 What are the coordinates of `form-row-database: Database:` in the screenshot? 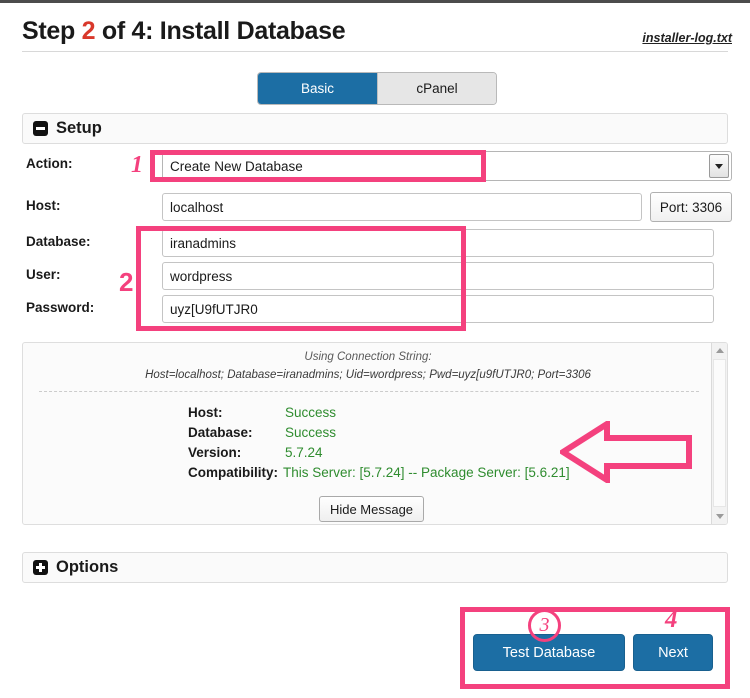 It's located at (375, 243).